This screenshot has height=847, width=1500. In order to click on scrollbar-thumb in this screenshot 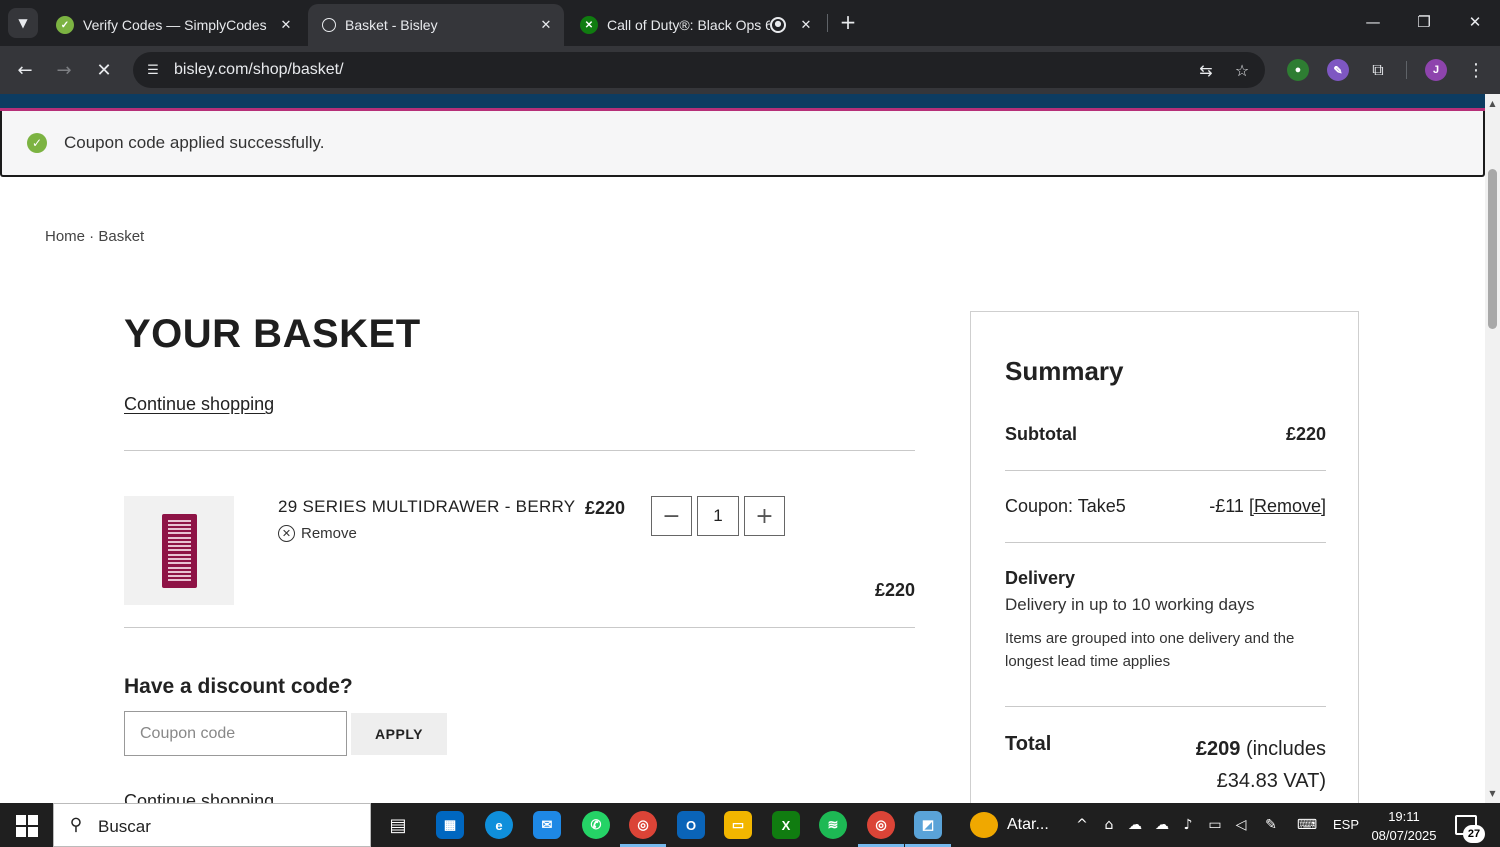, I will do `click(1492, 249)`.